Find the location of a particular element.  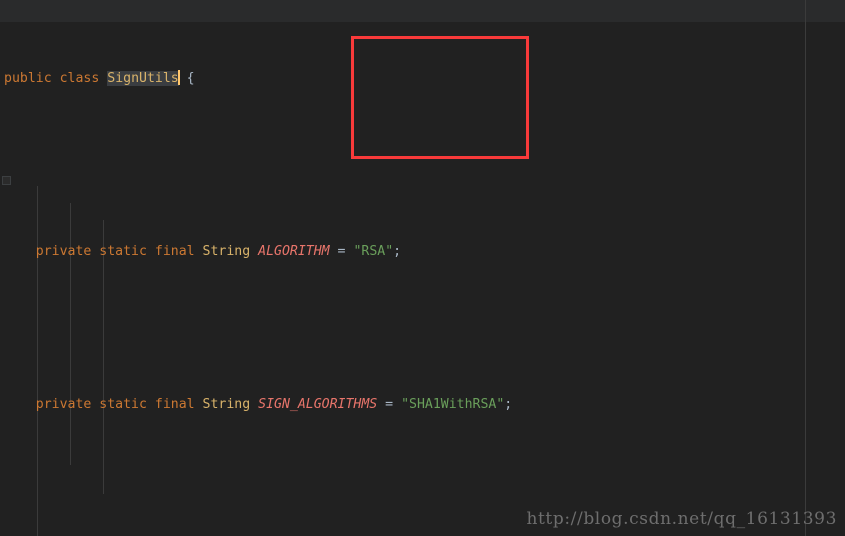

token-constant: SIGN_ALGORITHMS is located at coordinates (318, 404).